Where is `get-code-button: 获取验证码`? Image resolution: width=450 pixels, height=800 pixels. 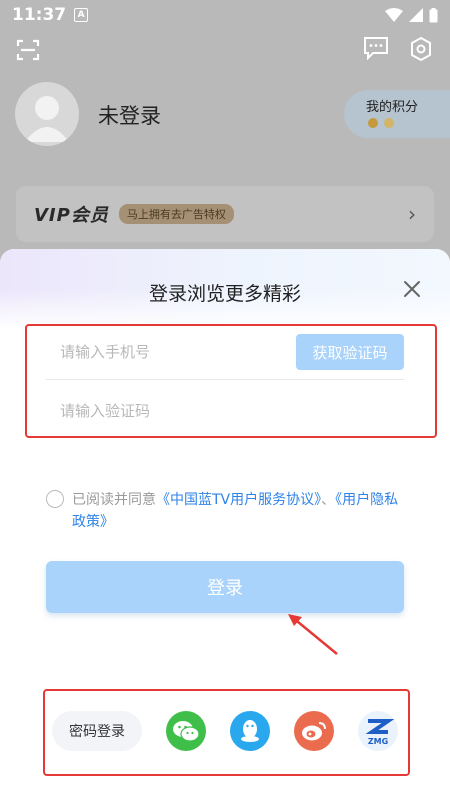
get-code-button: 获取验证码 is located at coordinates (350, 352).